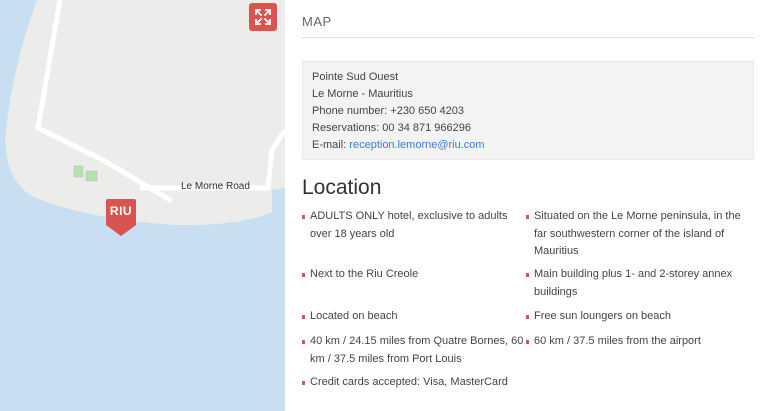 The image size is (772, 411). Describe the element at coordinates (355, 77) in the screenshot. I see `hotel-name: Pointe Sud Ouest` at that location.